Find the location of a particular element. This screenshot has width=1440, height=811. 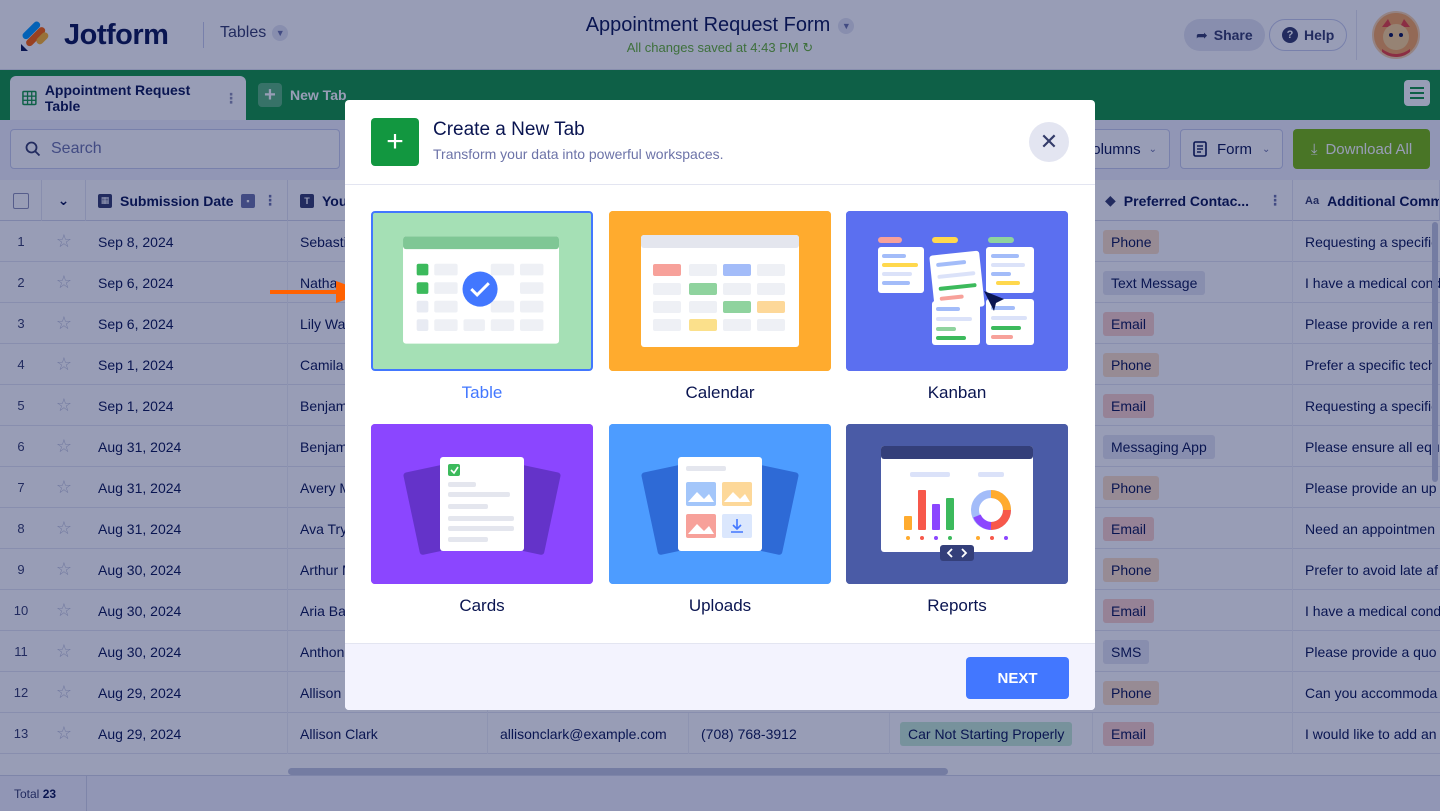

tab-option-calendar is located at coordinates (720, 291).